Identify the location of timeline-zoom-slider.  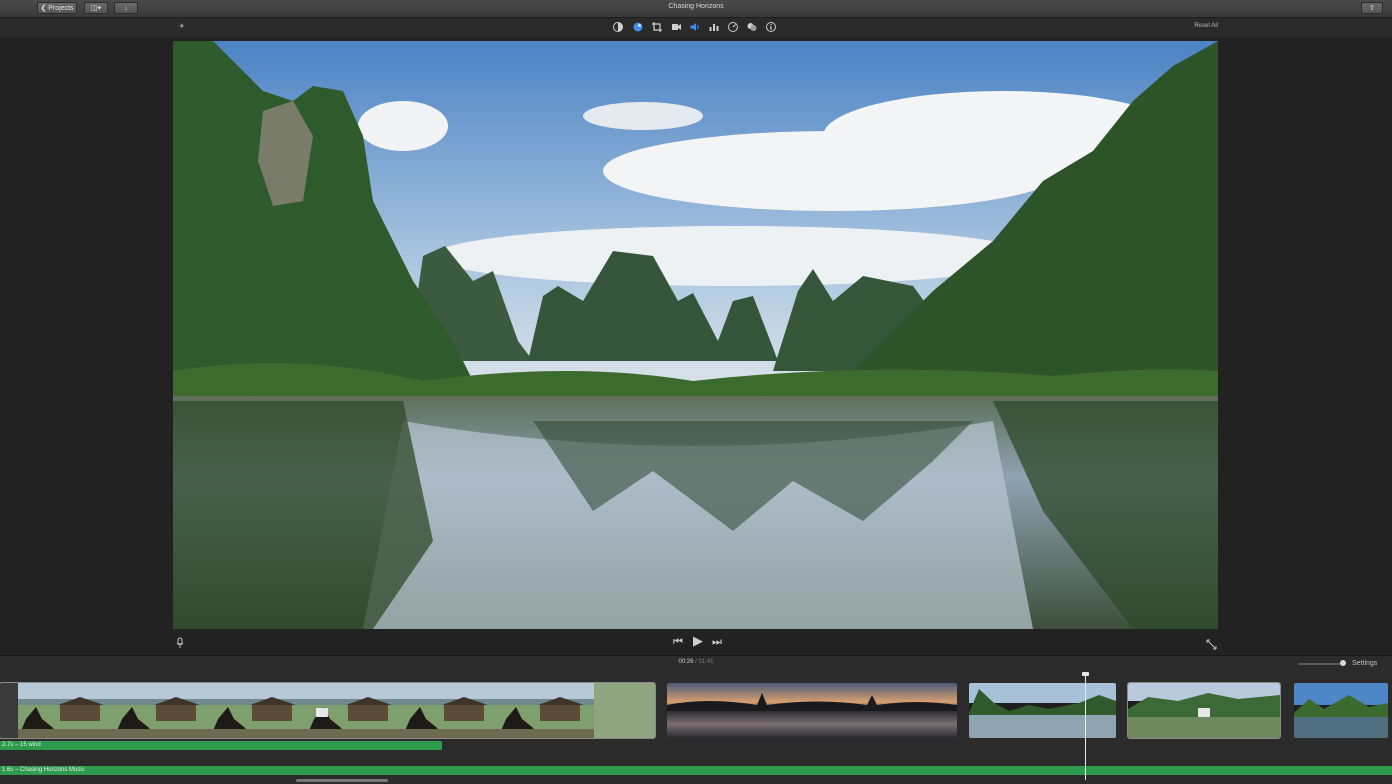
(1321, 664).